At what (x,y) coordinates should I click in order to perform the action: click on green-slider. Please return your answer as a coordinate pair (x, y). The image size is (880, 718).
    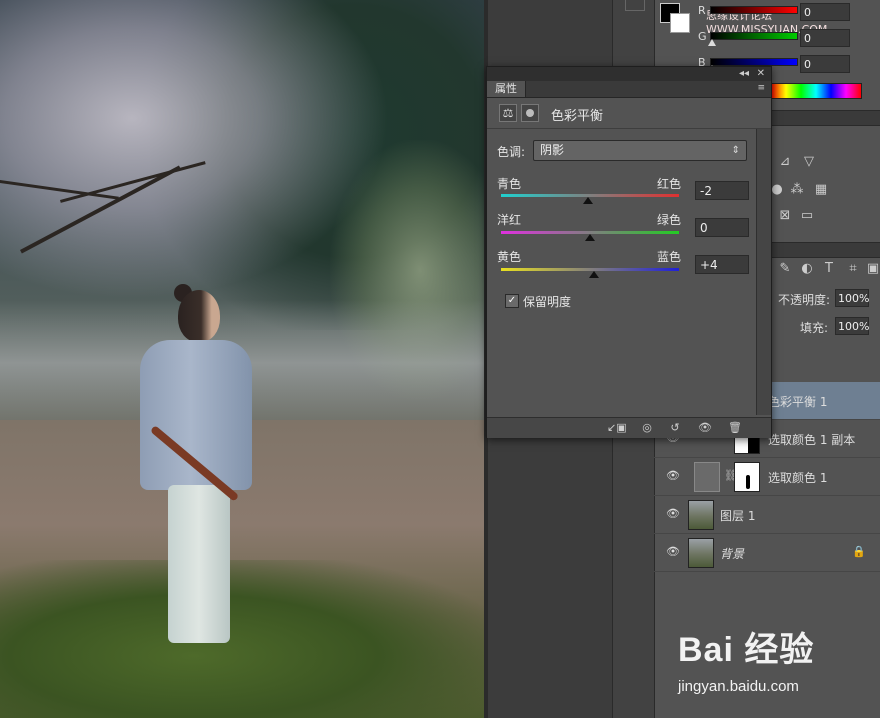
    Looking at the image, I should click on (754, 36).